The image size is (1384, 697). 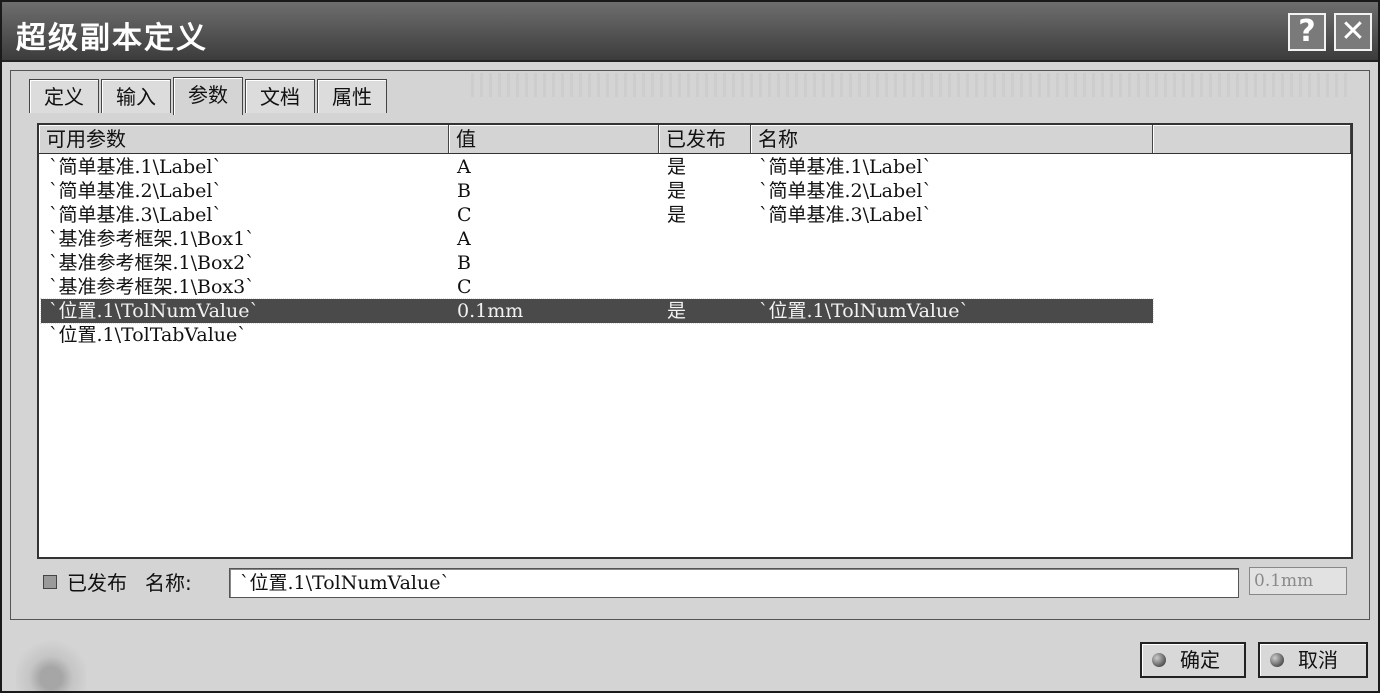 I want to click on title-bar: 超级副本定义 ? ✕, so click(x=690, y=32).